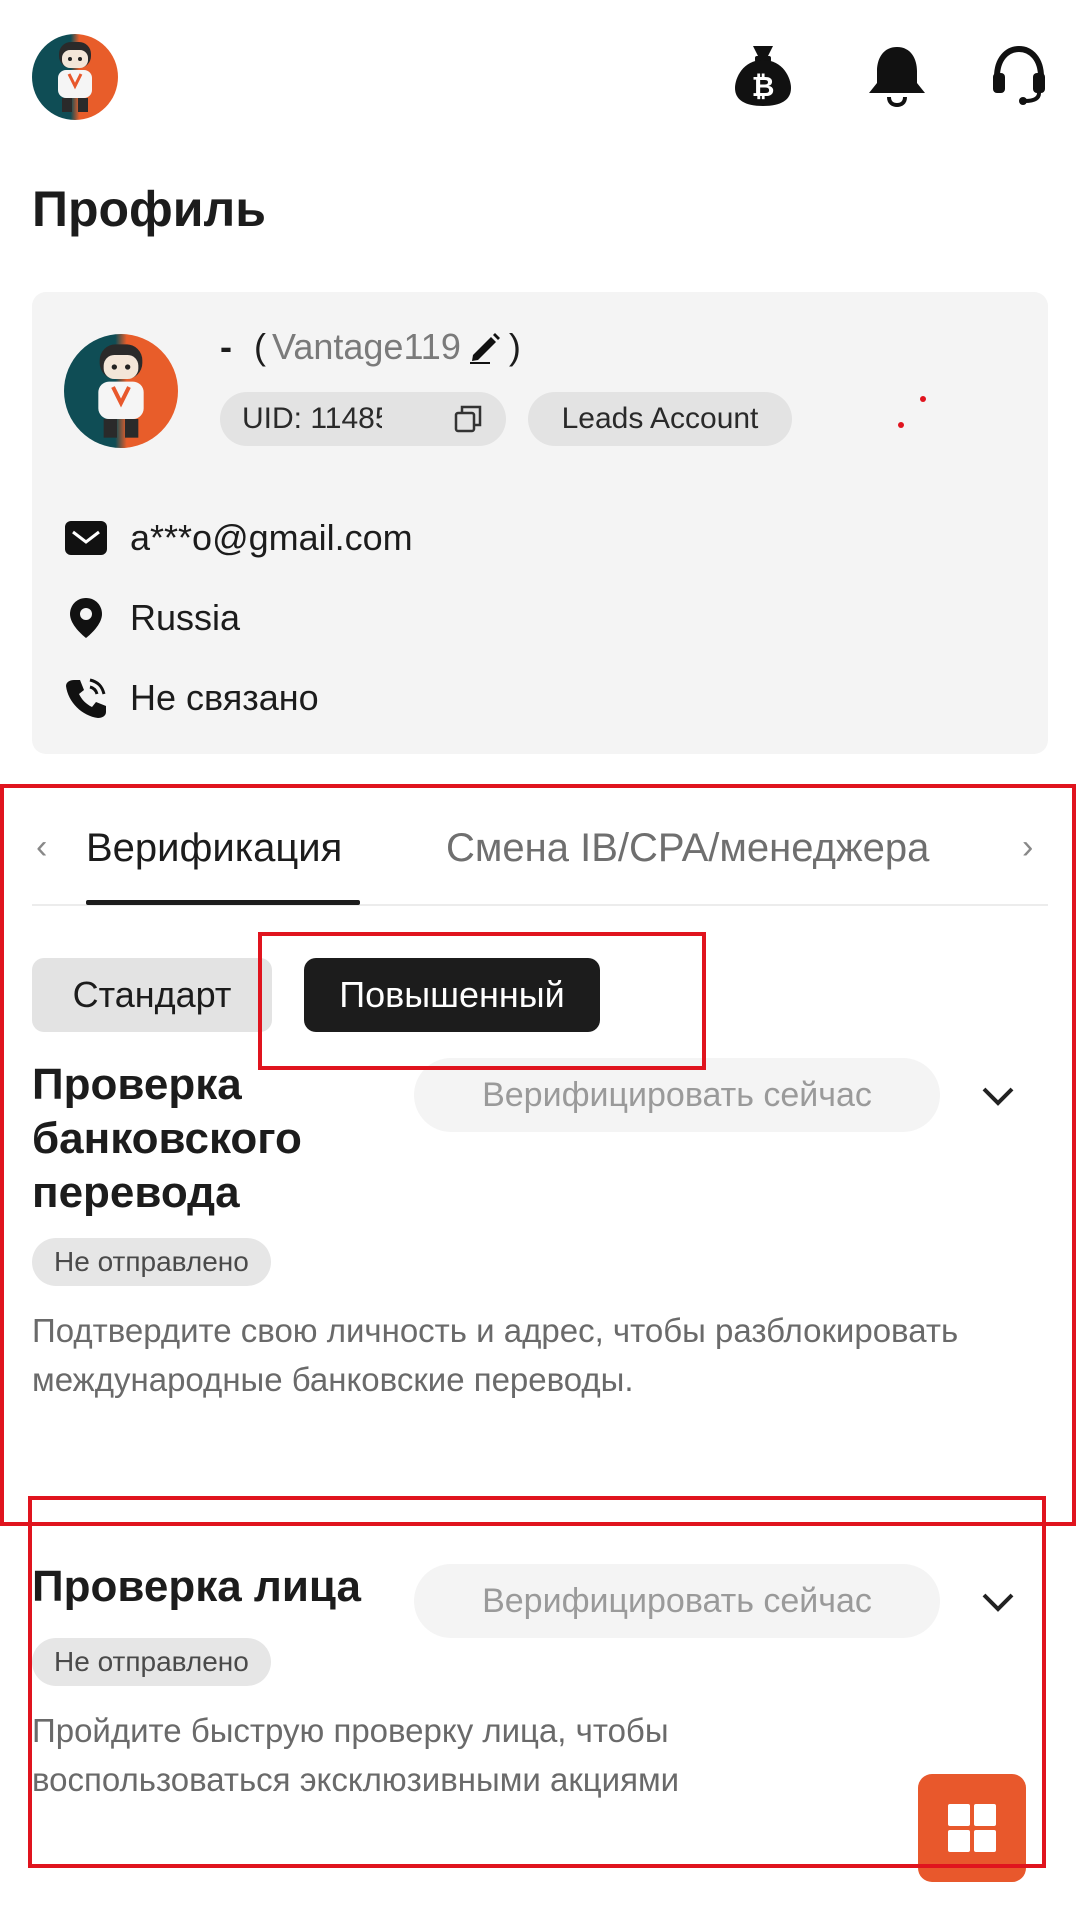  Describe the element at coordinates (468, 419) in the screenshot. I see `copy-icon` at that location.